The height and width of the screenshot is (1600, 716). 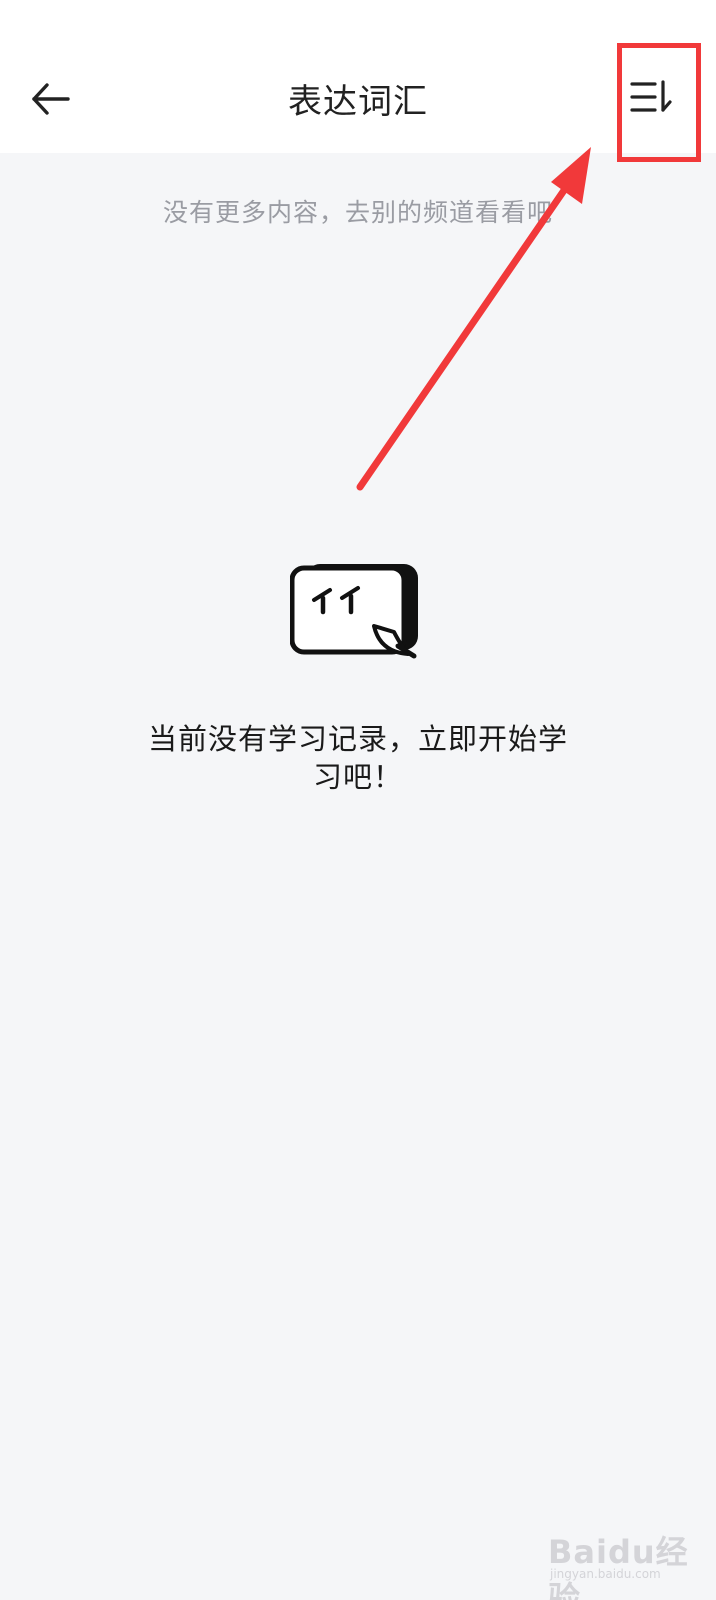 What do you see at coordinates (659, 102) in the screenshot?
I see `highlight-box` at bounding box center [659, 102].